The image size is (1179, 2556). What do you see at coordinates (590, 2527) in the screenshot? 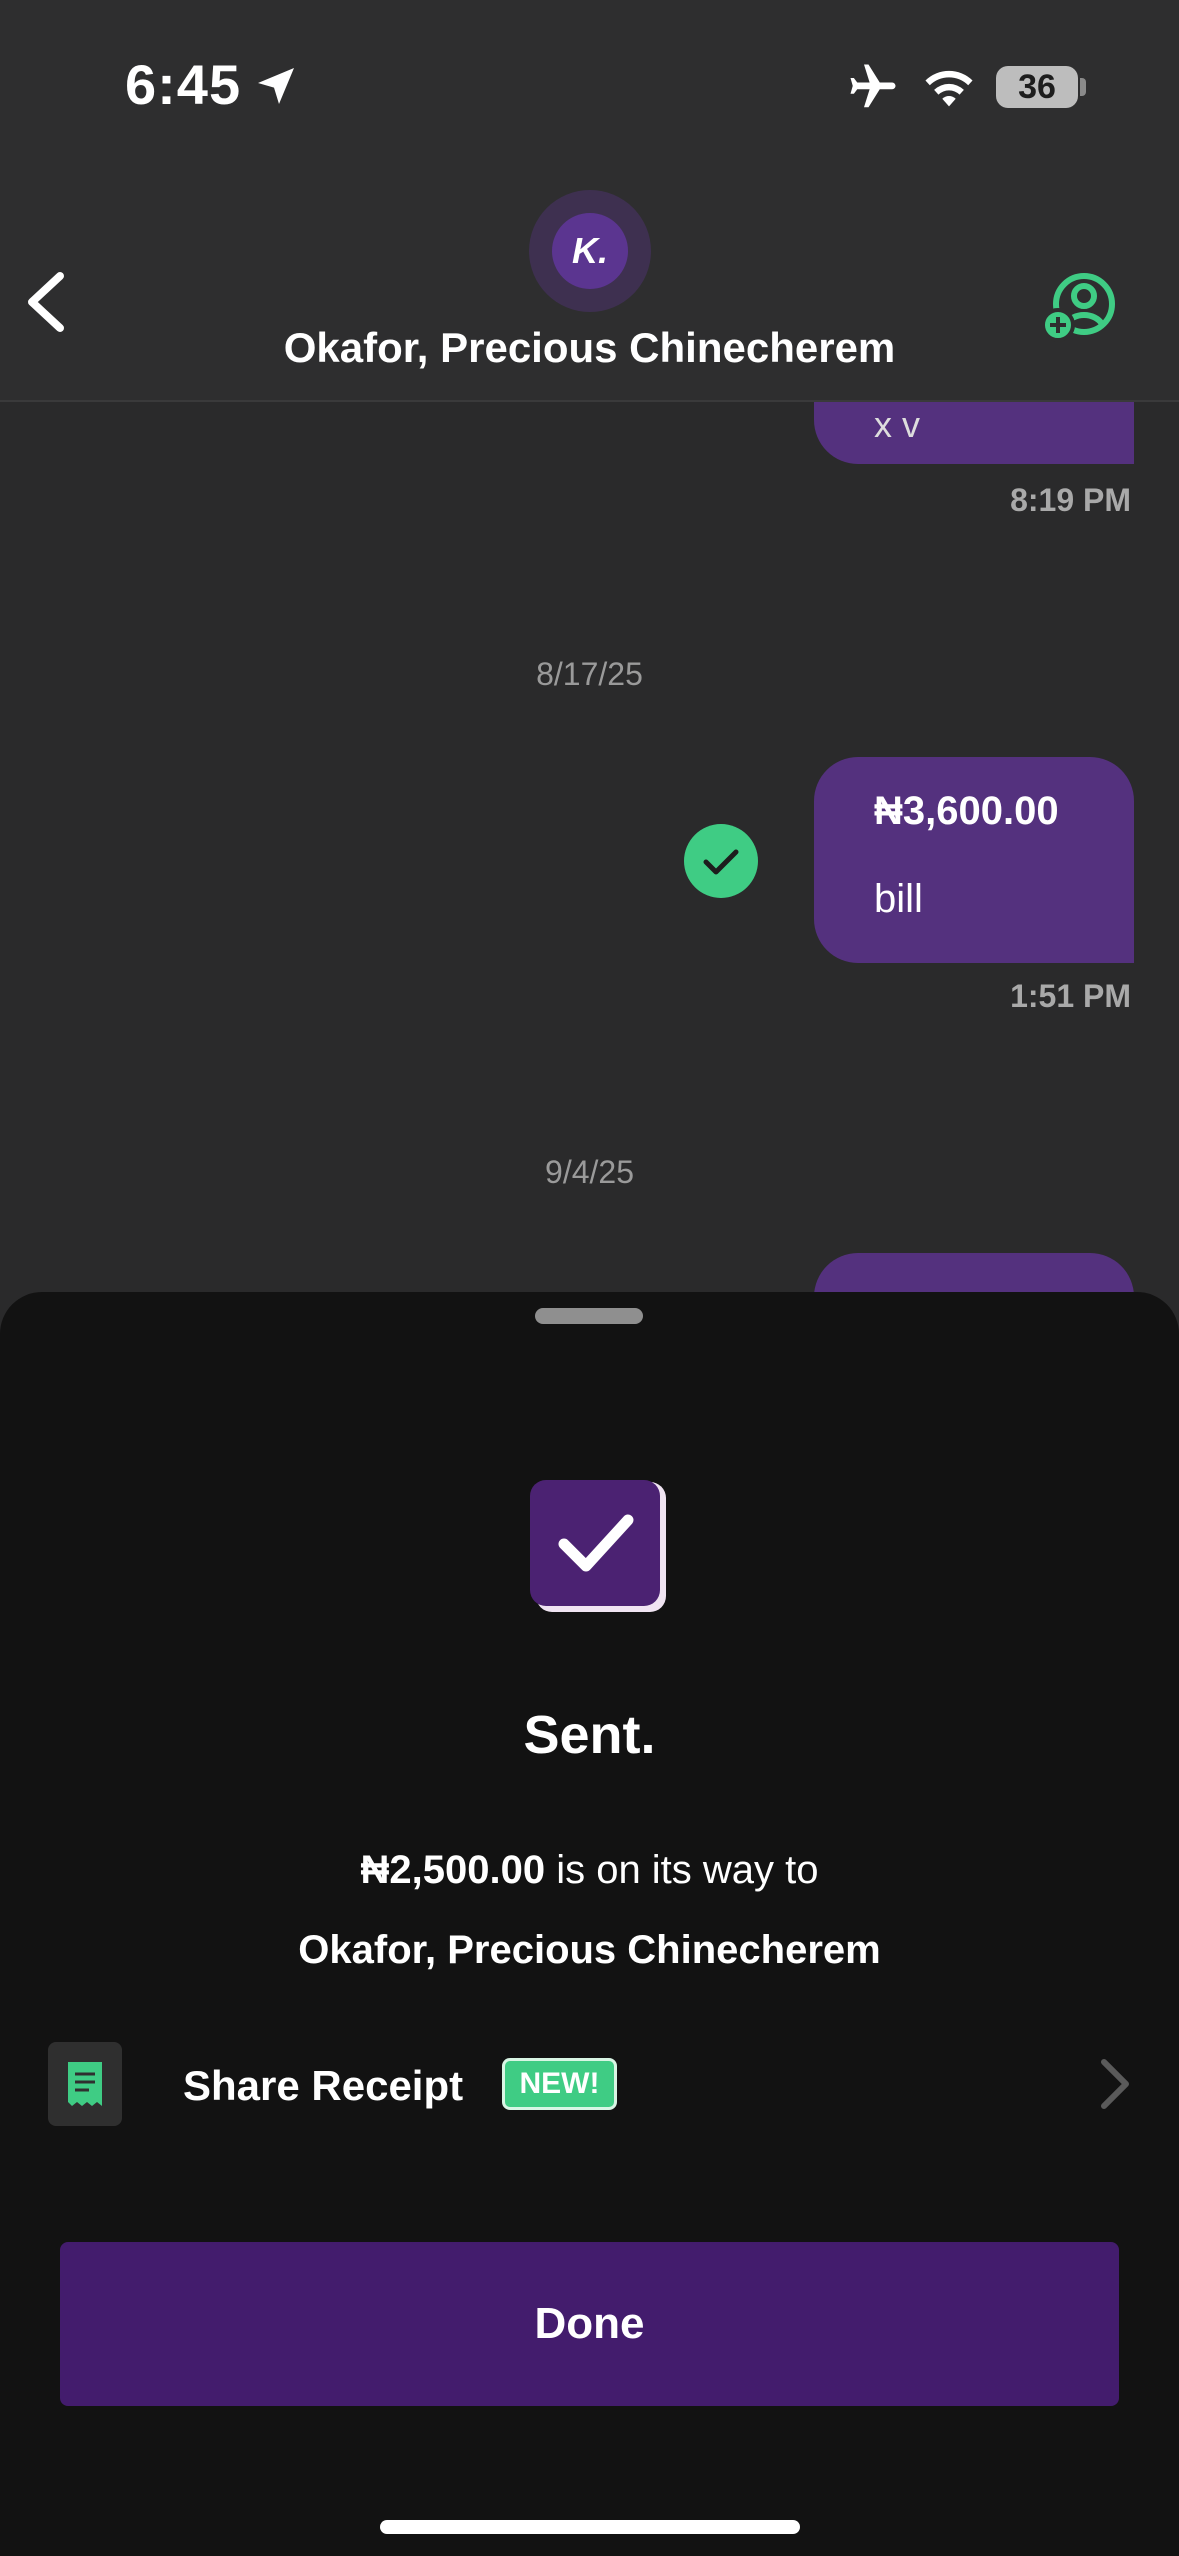
I see `home-indicator` at bounding box center [590, 2527].